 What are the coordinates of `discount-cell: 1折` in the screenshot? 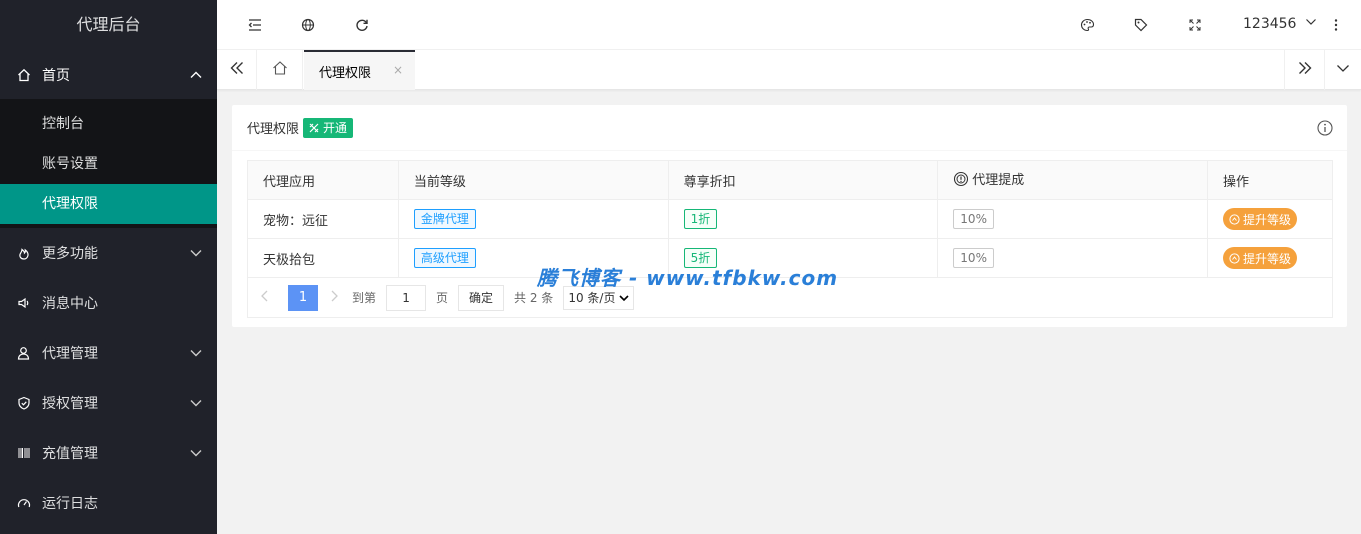 It's located at (803, 219).